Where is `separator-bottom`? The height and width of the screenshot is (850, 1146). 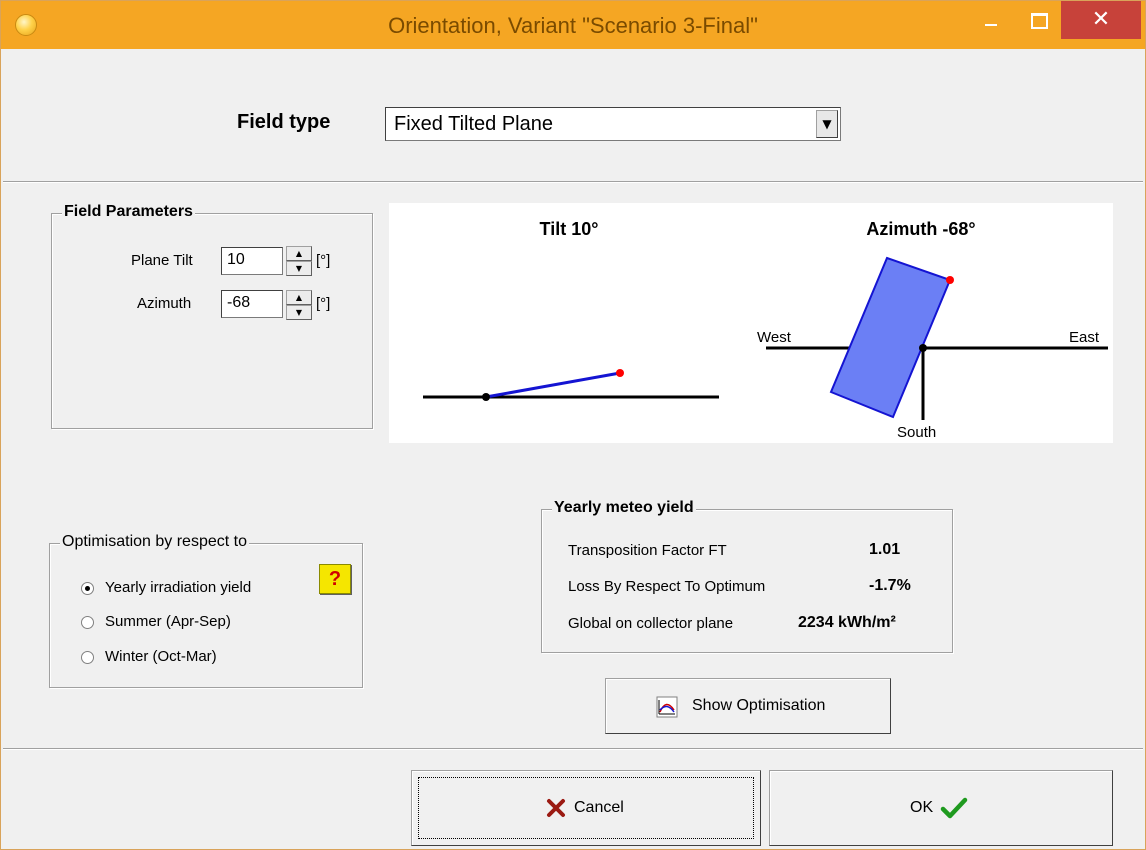
separator-bottom is located at coordinates (573, 749).